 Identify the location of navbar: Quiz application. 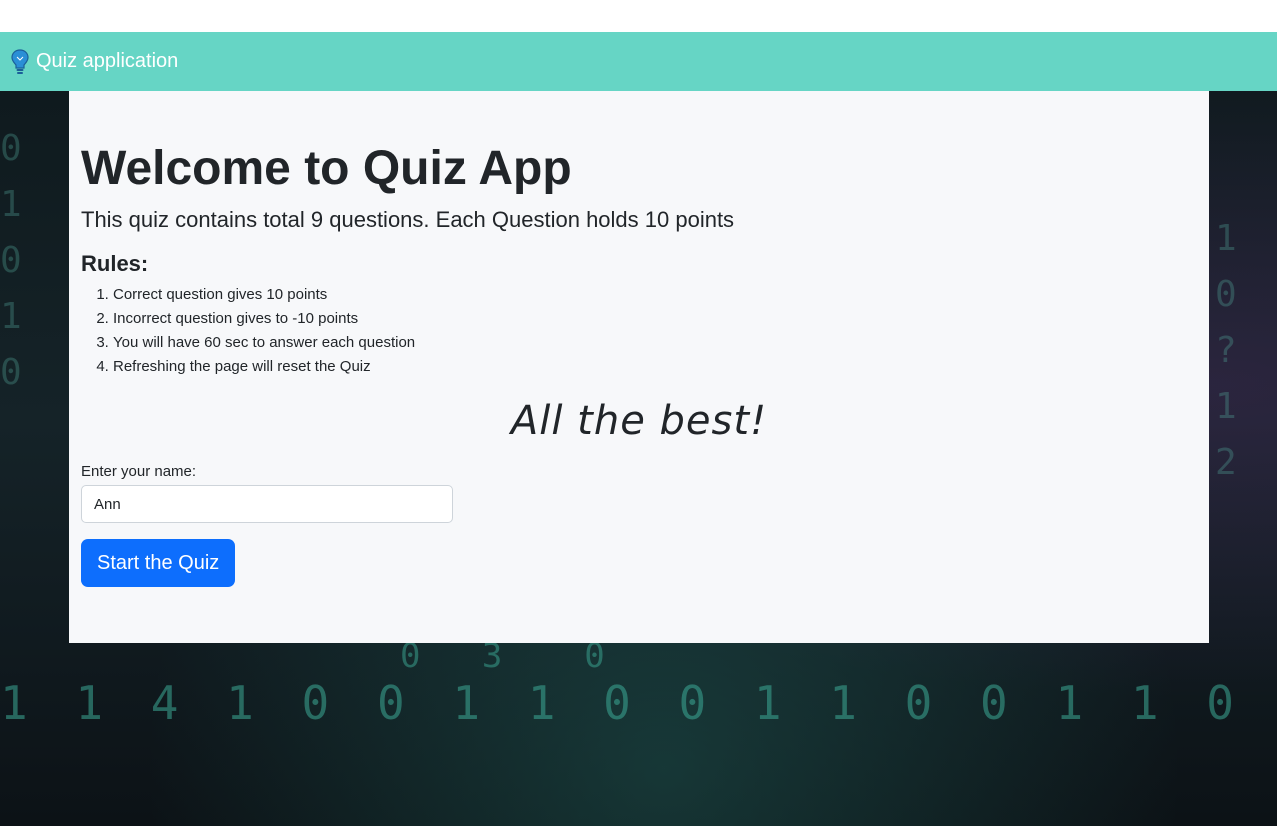
(638, 61).